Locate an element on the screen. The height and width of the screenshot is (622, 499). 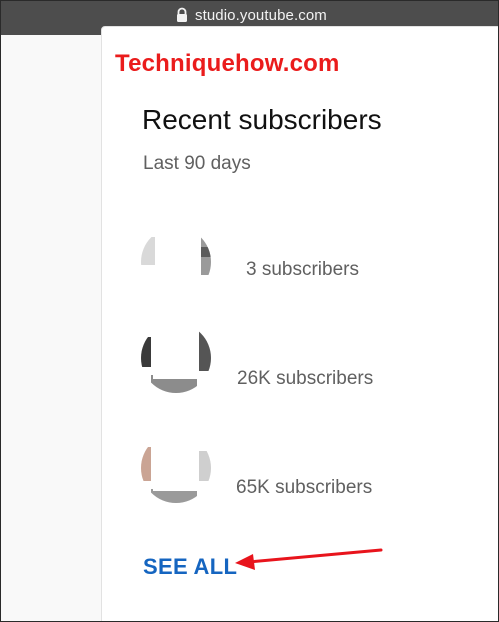
annotation-arrow-icon is located at coordinates (309, 559).